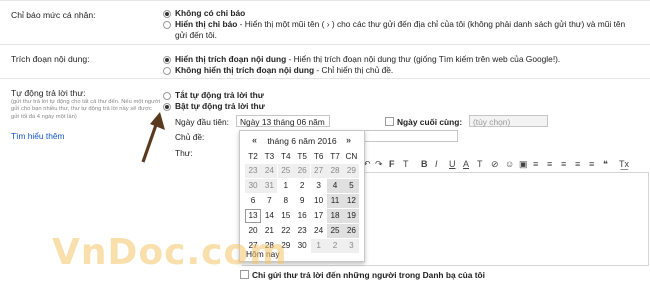  I want to click on redo-icon: ↷, so click(379, 164).